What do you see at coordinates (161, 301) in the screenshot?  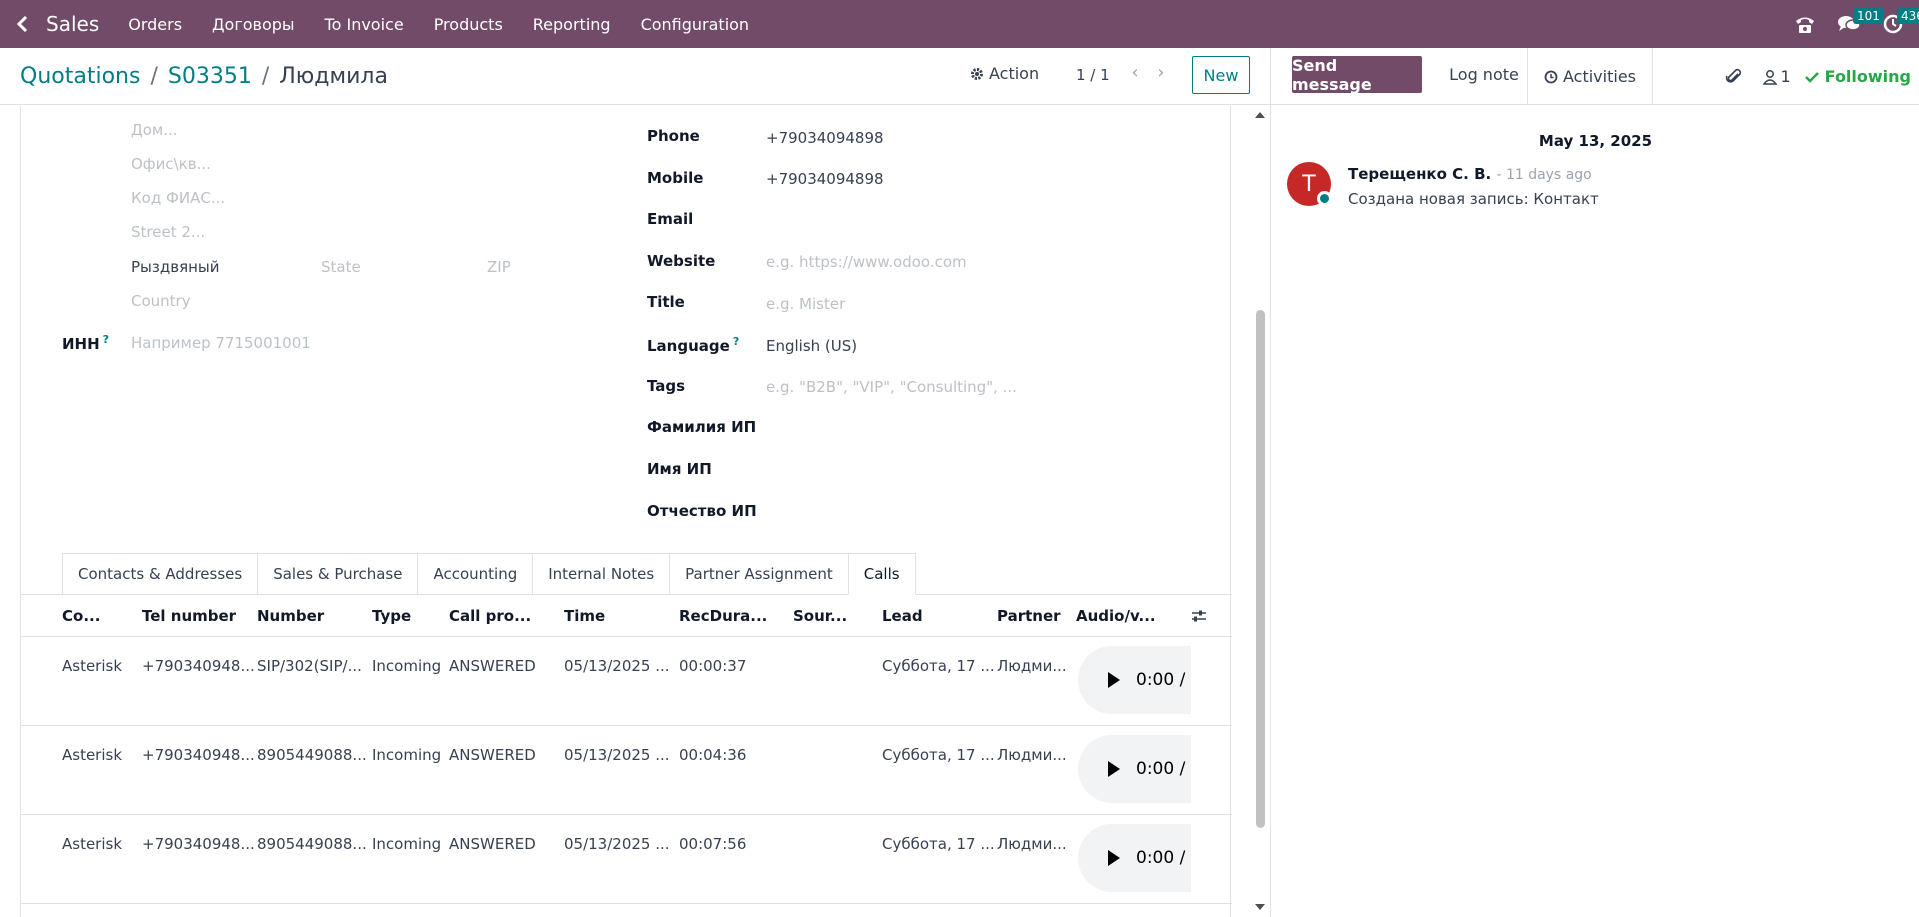 I see `country-input: Country` at bounding box center [161, 301].